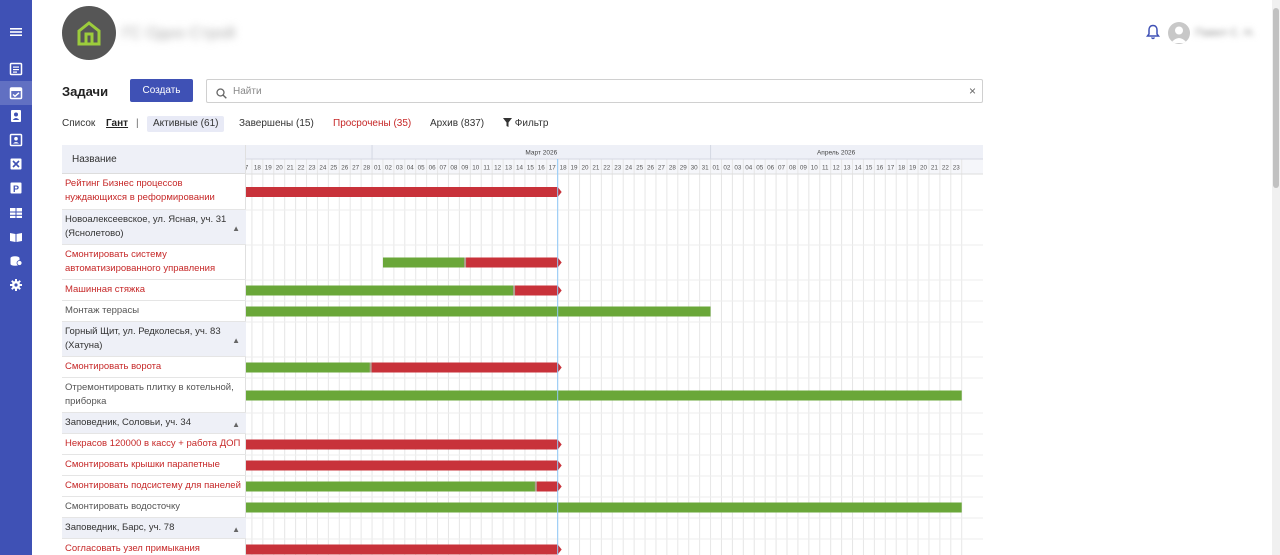 The image size is (1280, 555). What do you see at coordinates (117, 124) in the screenshot?
I see `tab-gantt: Гант` at bounding box center [117, 124].